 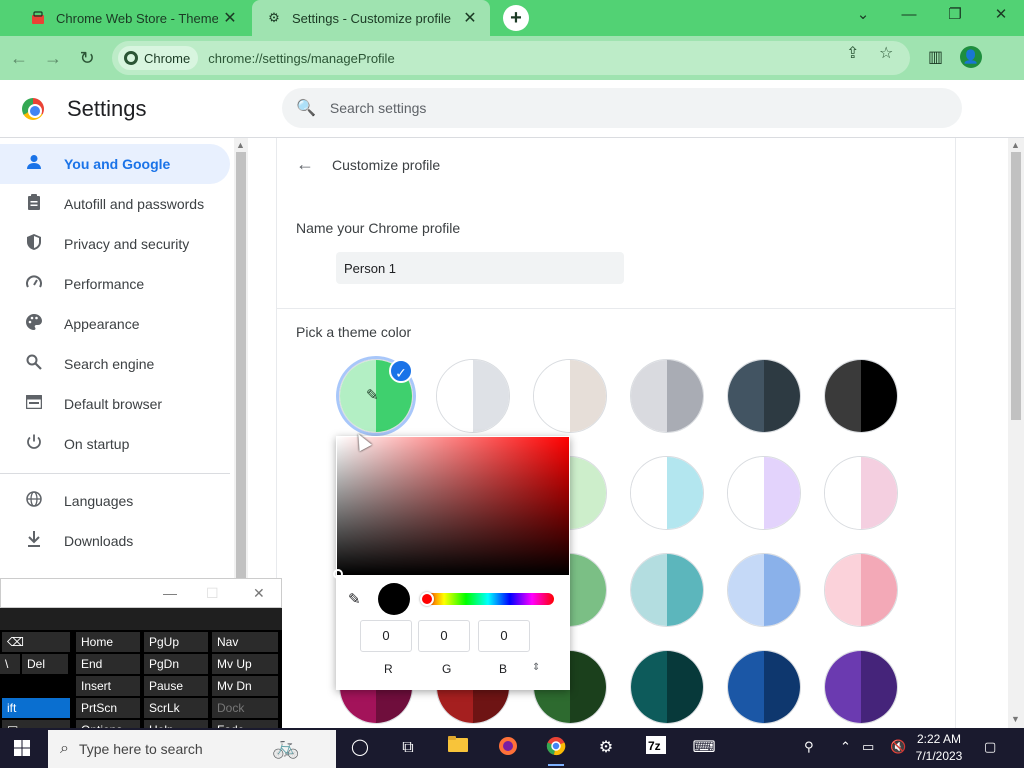 What do you see at coordinates (971, 57) in the screenshot?
I see `profile-avatar-button: 👤` at bounding box center [971, 57].